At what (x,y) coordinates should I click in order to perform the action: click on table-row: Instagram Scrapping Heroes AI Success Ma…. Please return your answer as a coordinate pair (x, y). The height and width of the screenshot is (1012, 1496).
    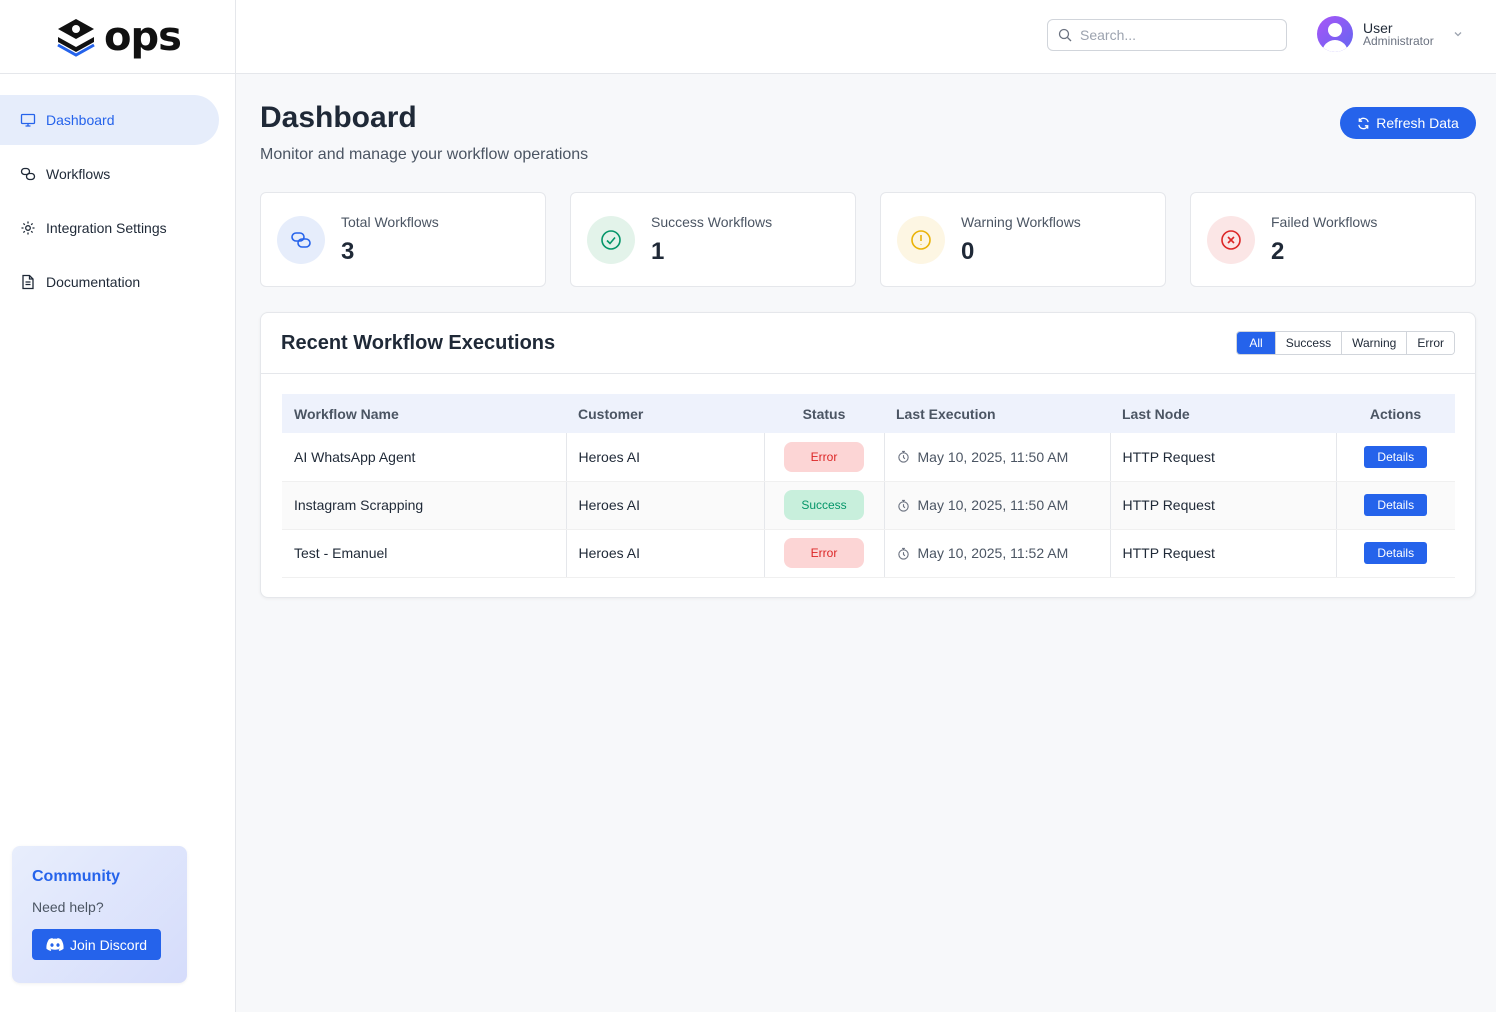
    Looking at the image, I should click on (868, 505).